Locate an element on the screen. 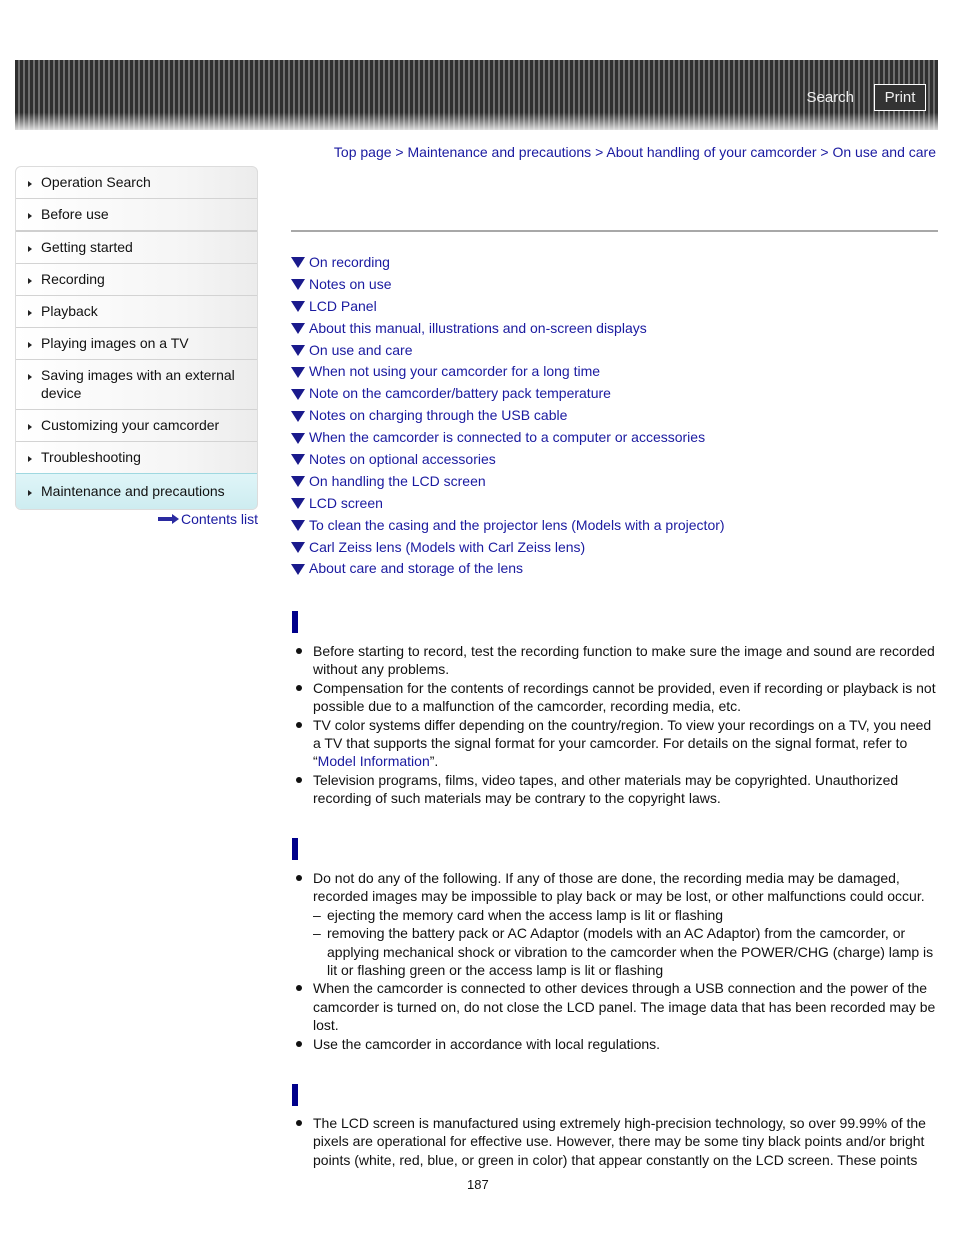  sidebar-item-operation-search: Operation Search is located at coordinates (136, 183).